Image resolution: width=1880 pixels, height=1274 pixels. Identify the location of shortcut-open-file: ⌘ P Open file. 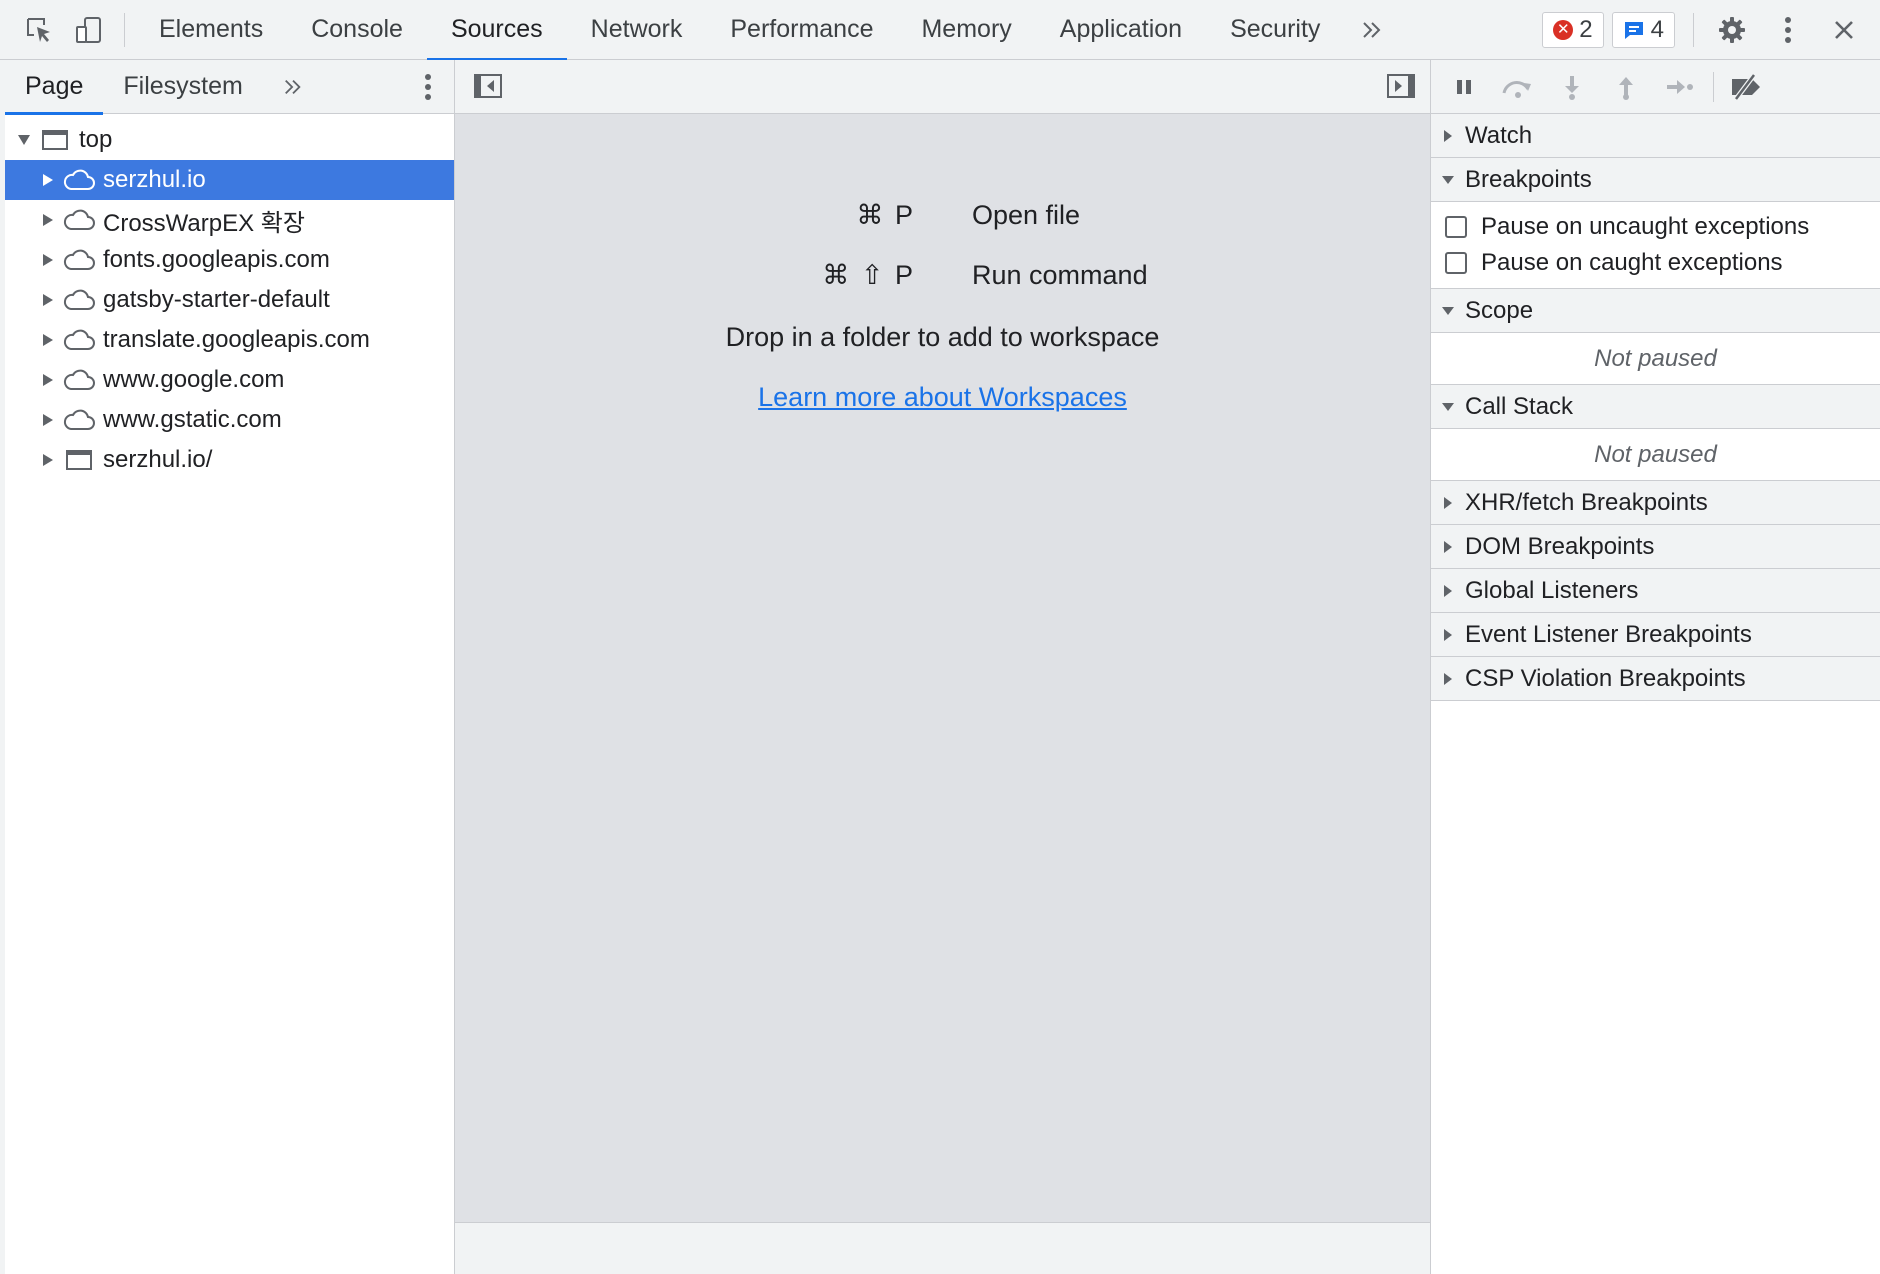
(942, 216).